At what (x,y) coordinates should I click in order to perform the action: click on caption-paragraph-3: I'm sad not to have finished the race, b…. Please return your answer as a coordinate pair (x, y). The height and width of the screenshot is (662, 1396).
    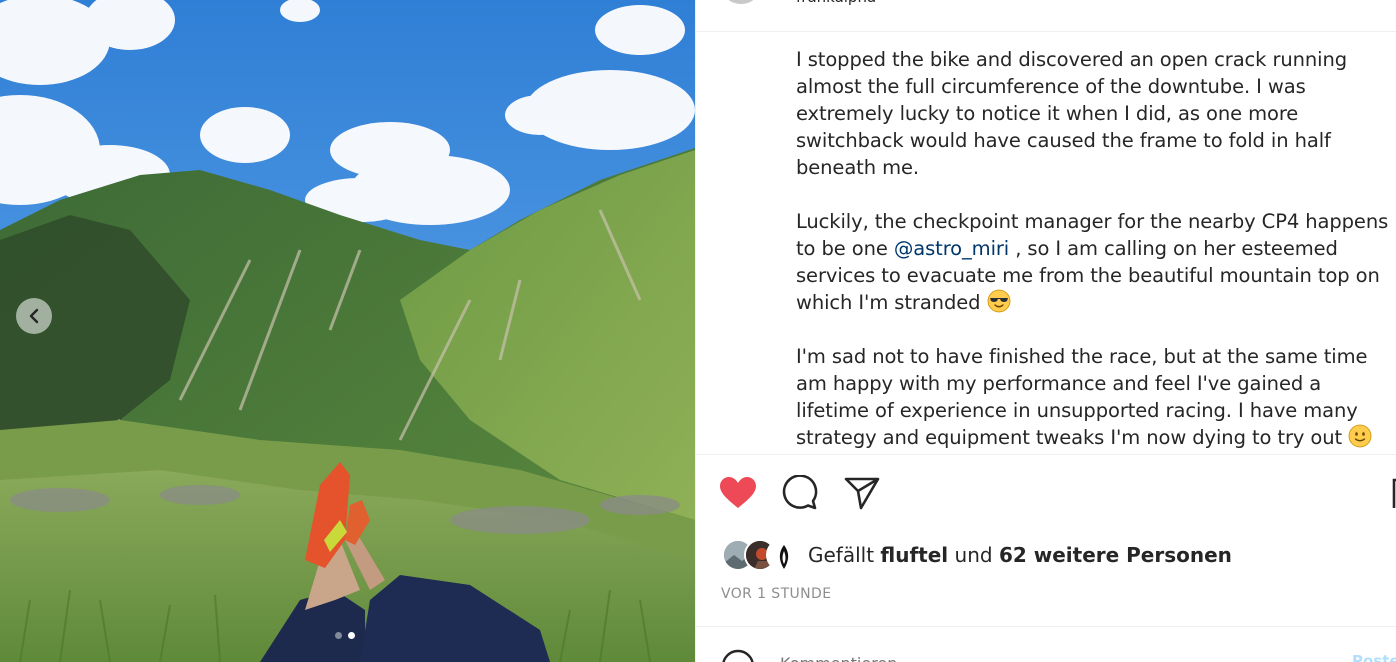
    Looking at the image, I should click on (1096, 397).